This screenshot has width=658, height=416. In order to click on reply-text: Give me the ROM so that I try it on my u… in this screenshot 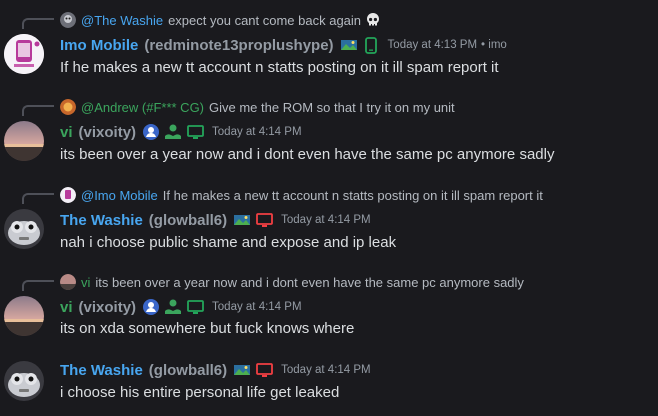, I will do `click(332, 107)`.